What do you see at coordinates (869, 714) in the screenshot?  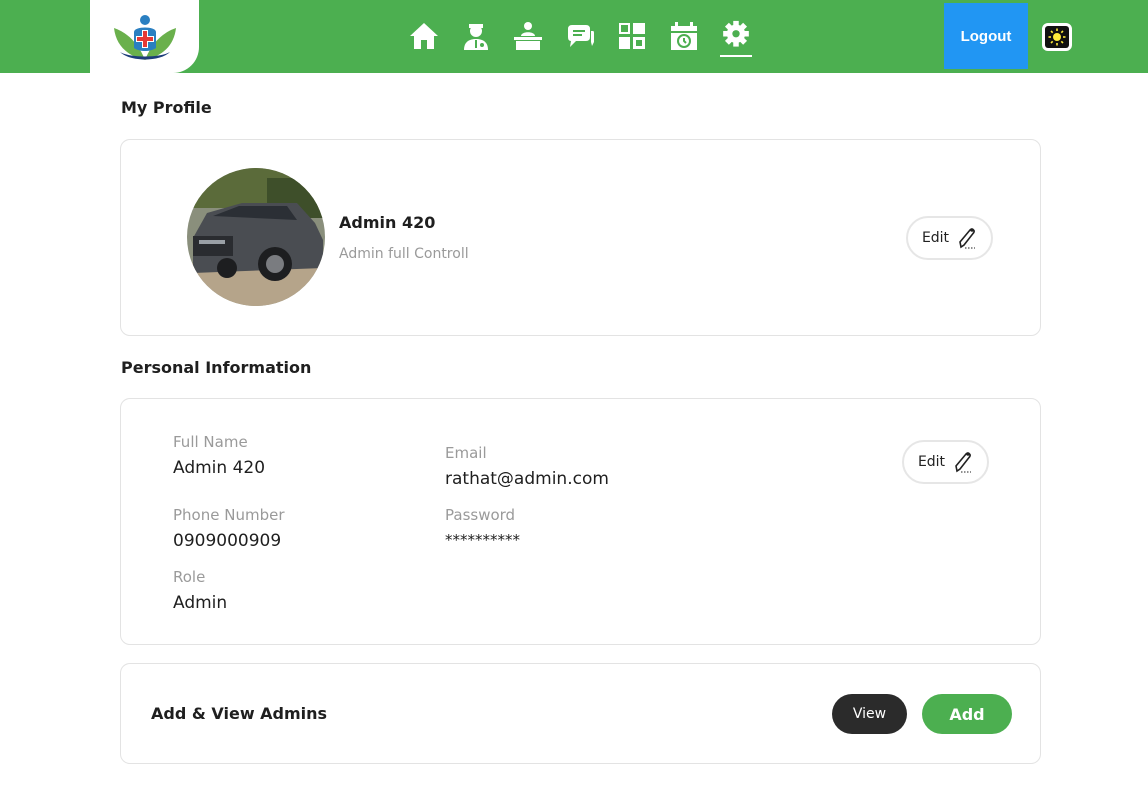 I see `view-admins-button: View` at bounding box center [869, 714].